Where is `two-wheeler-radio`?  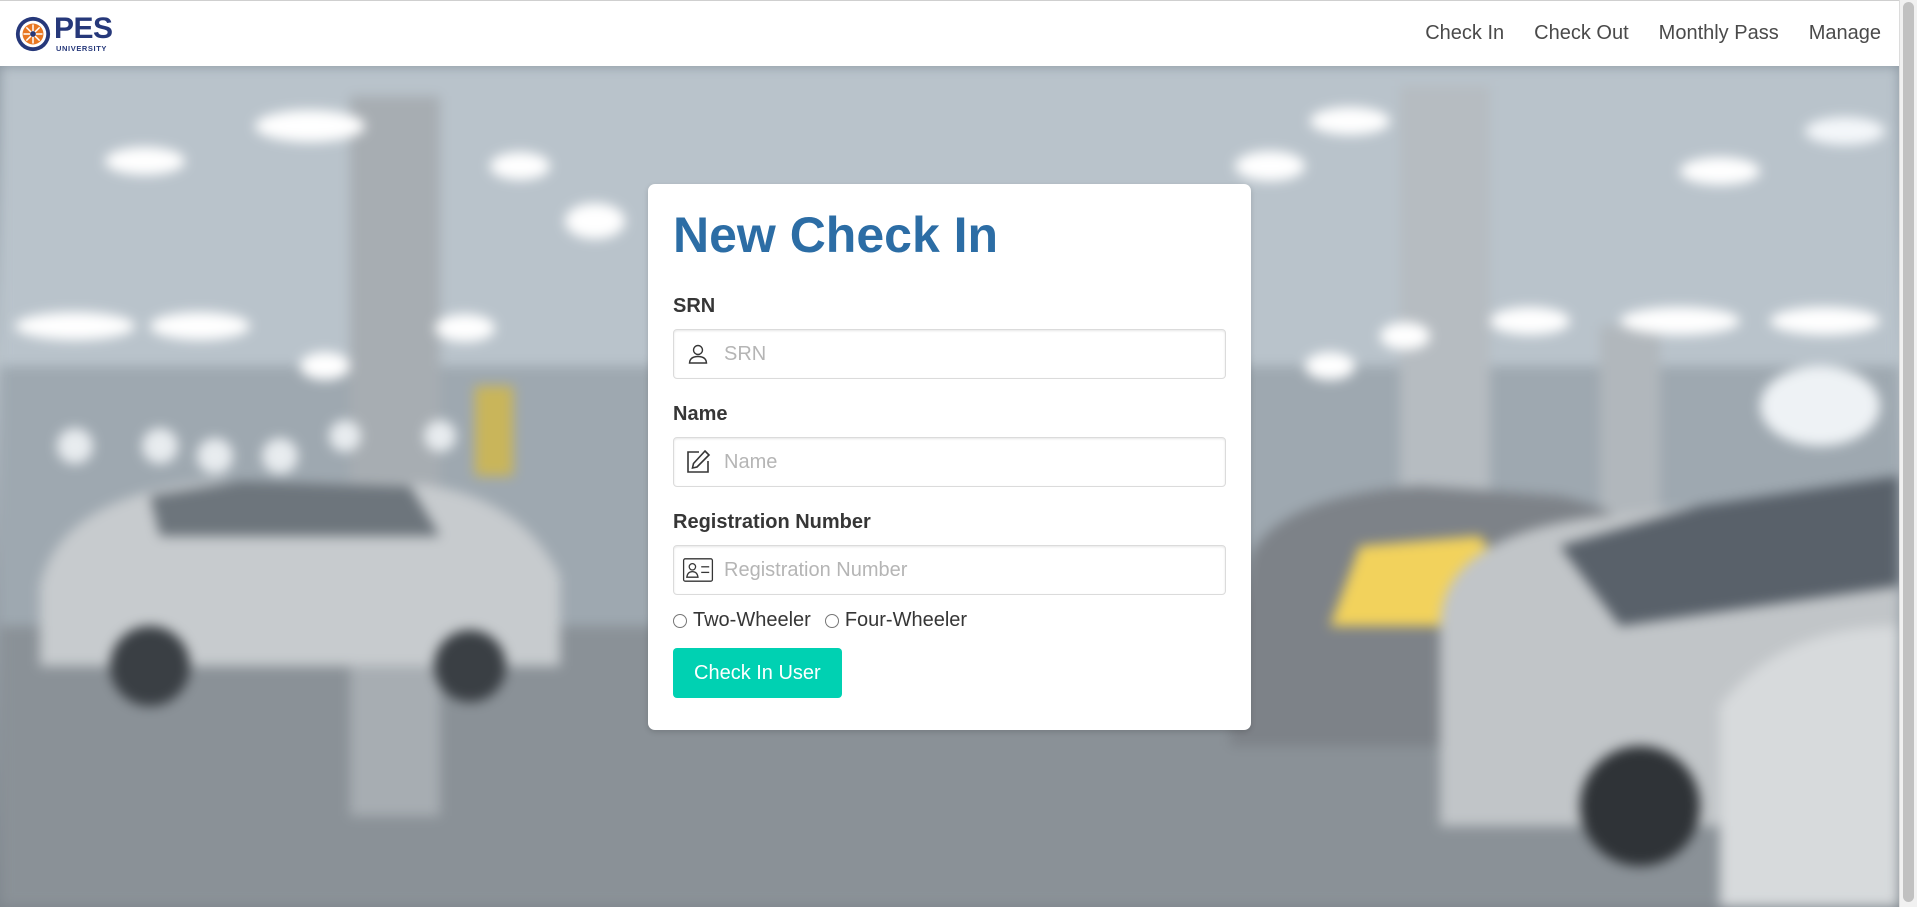 two-wheeler-radio is located at coordinates (680, 620).